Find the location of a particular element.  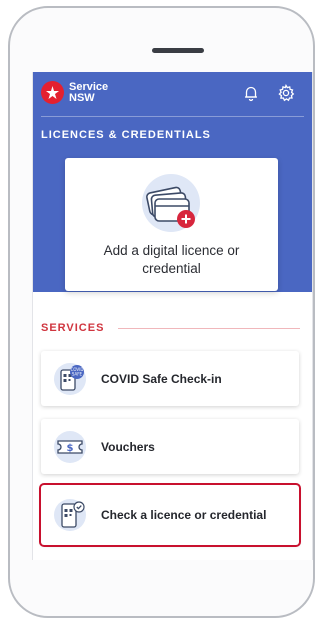

licences-section-title: LICENCES & CREDENTIALS is located at coordinates (126, 135).